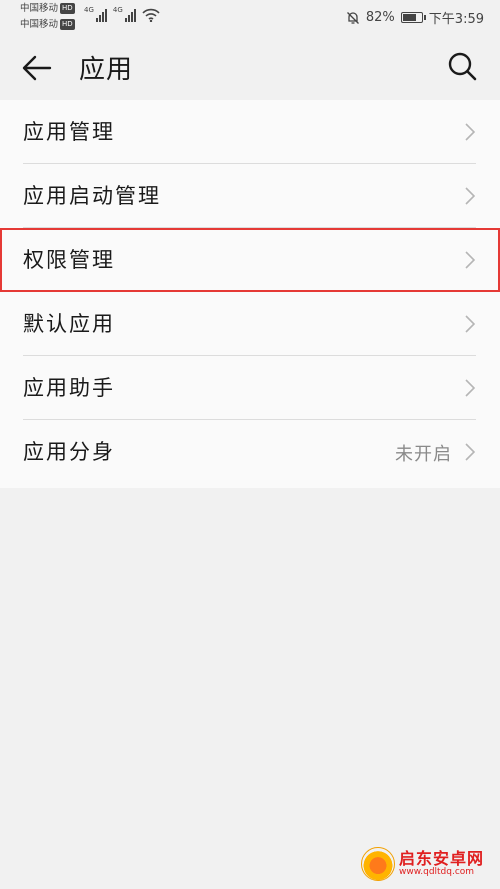 This screenshot has width=500, height=889. Describe the element at coordinates (39, 8) in the screenshot. I see `carrier-1-name: 中国移动` at that location.